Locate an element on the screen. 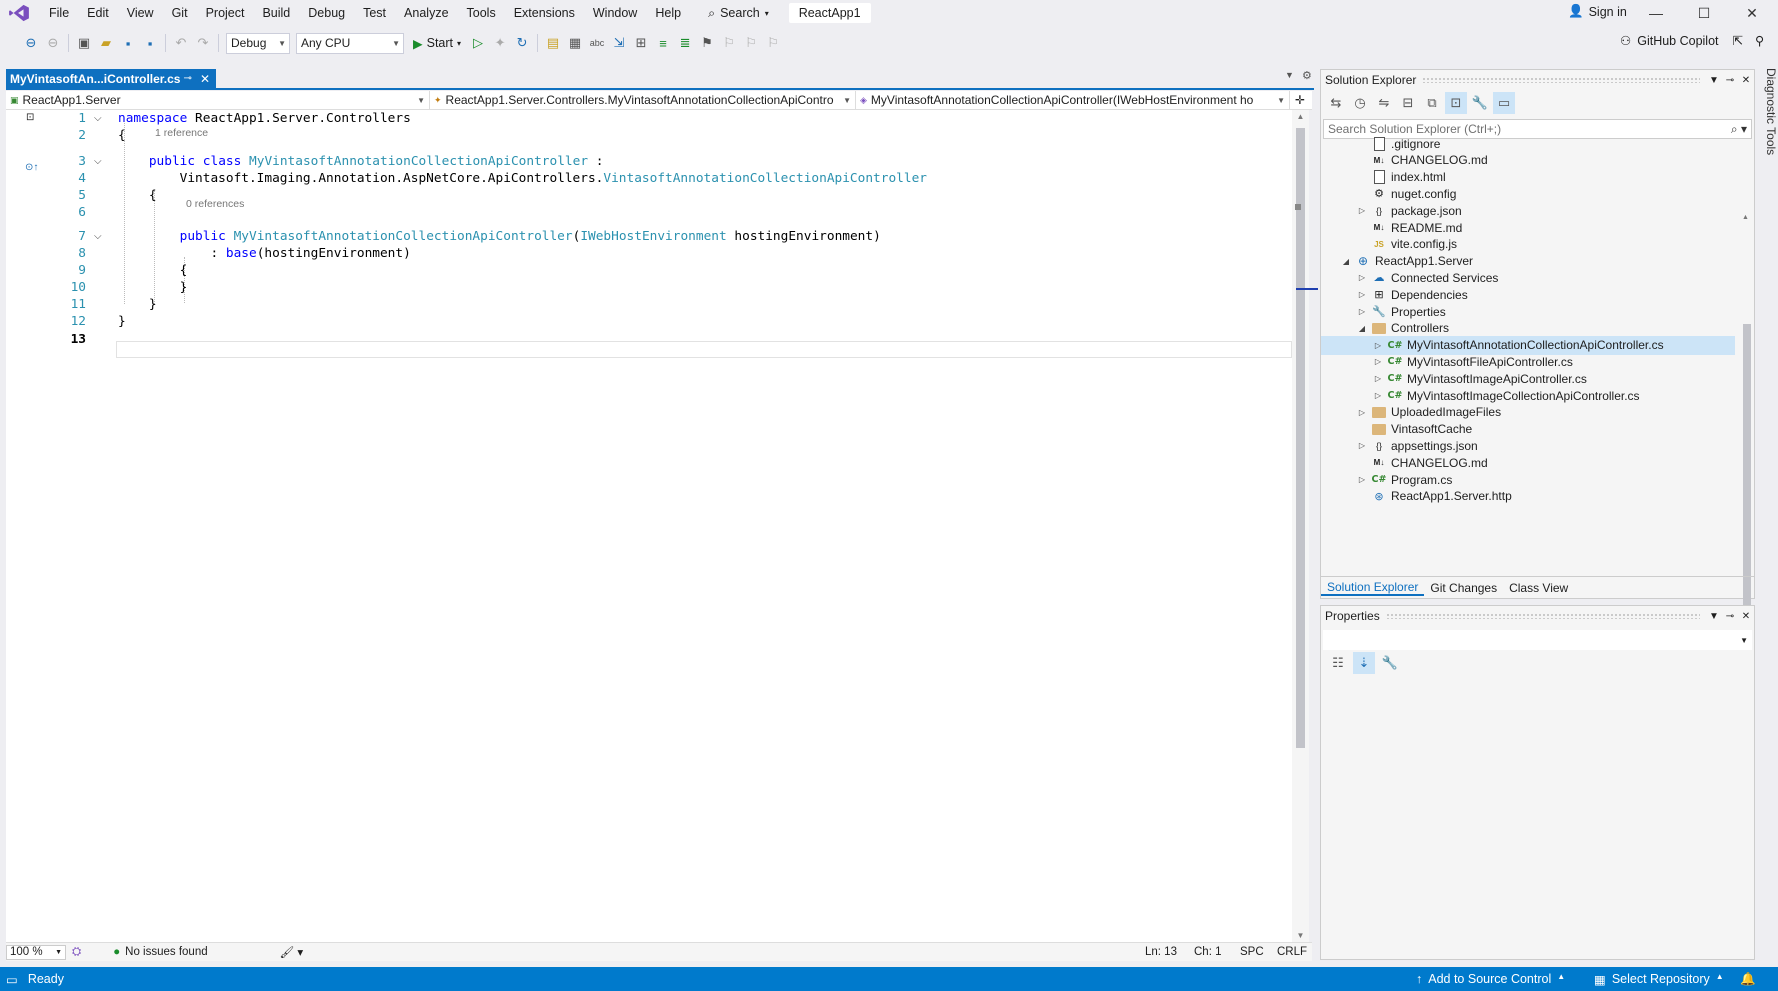 This screenshot has width=1778, height=991. code-line: 12} is located at coordinates (650, 321).